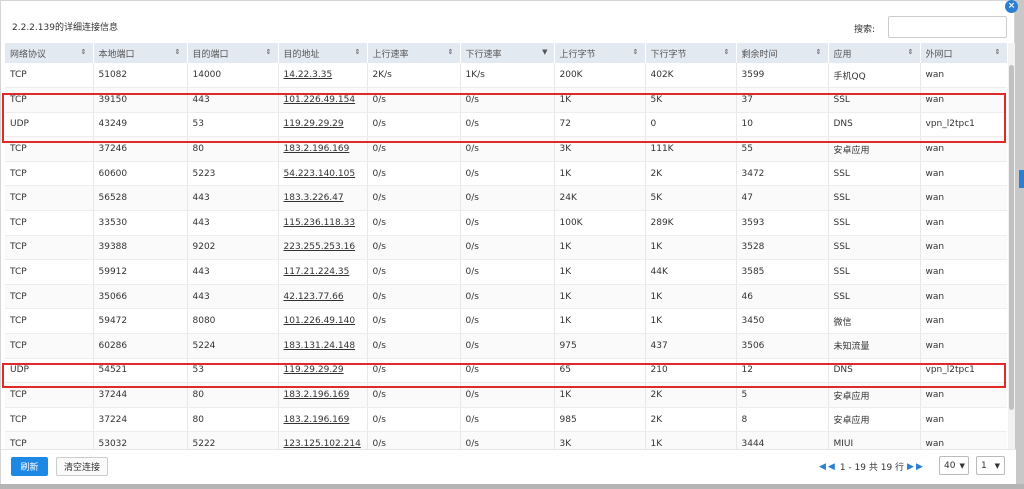 This screenshot has width=1024, height=489. I want to click on column-header: 下行速率 ▼, so click(507, 53).